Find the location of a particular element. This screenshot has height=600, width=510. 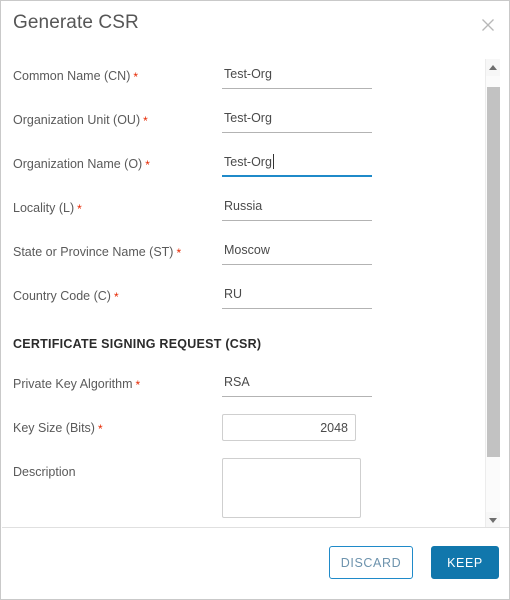

field-label-text: Locality (L) is located at coordinates (44, 208).